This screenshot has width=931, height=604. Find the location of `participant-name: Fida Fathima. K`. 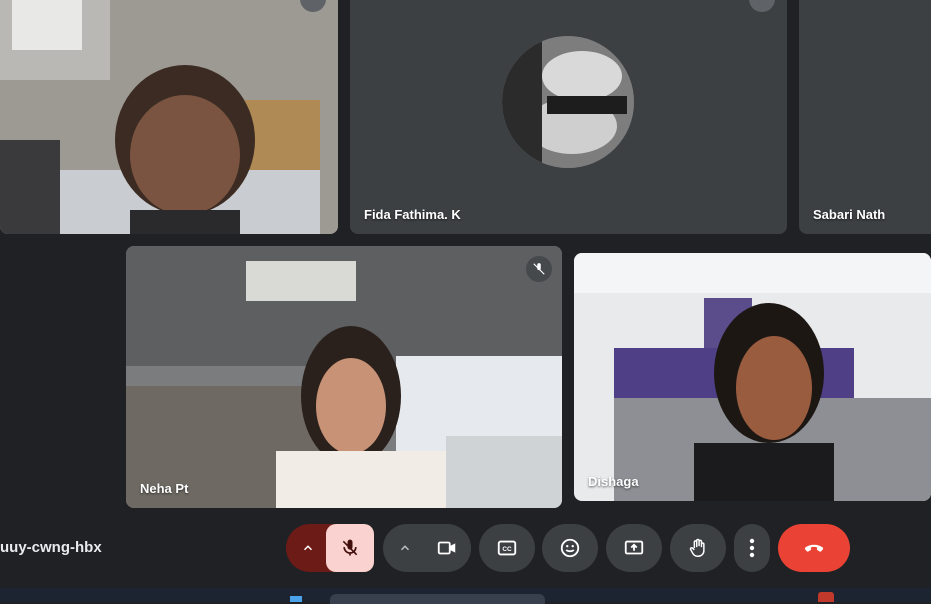

participant-name: Fida Fathima. K is located at coordinates (412, 214).